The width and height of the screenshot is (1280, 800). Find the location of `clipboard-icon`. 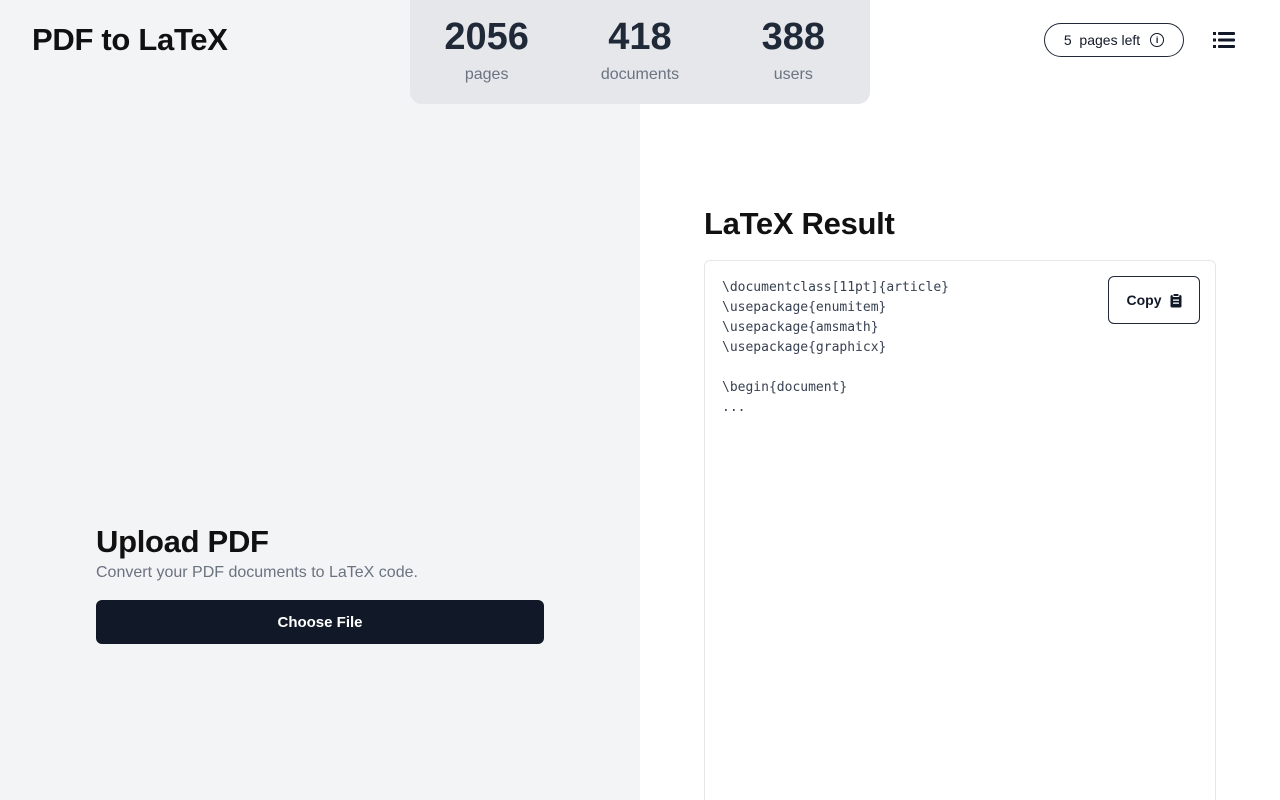

clipboard-icon is located at coordinates (1175, 299).